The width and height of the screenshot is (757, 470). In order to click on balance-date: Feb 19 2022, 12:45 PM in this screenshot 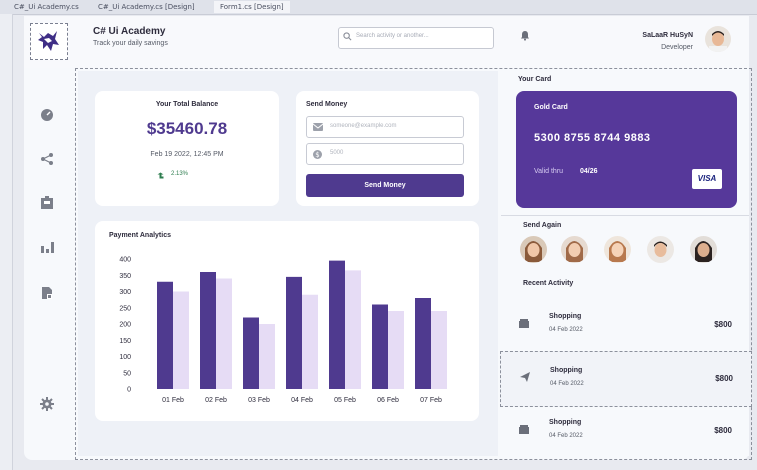, I will do `click(187, 154)`.